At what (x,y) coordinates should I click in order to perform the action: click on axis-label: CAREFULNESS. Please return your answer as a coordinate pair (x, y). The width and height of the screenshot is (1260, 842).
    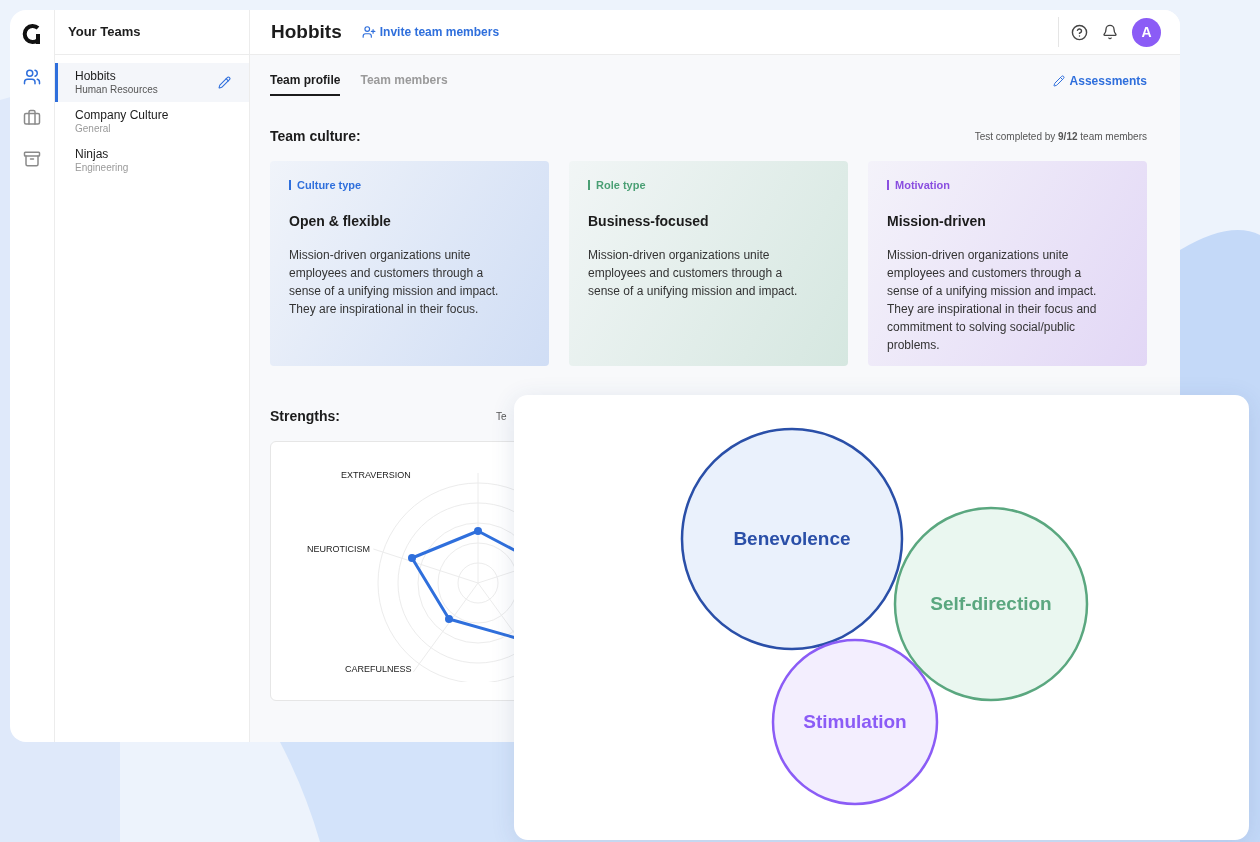
    Looking at the image, I should click on (378, 669).